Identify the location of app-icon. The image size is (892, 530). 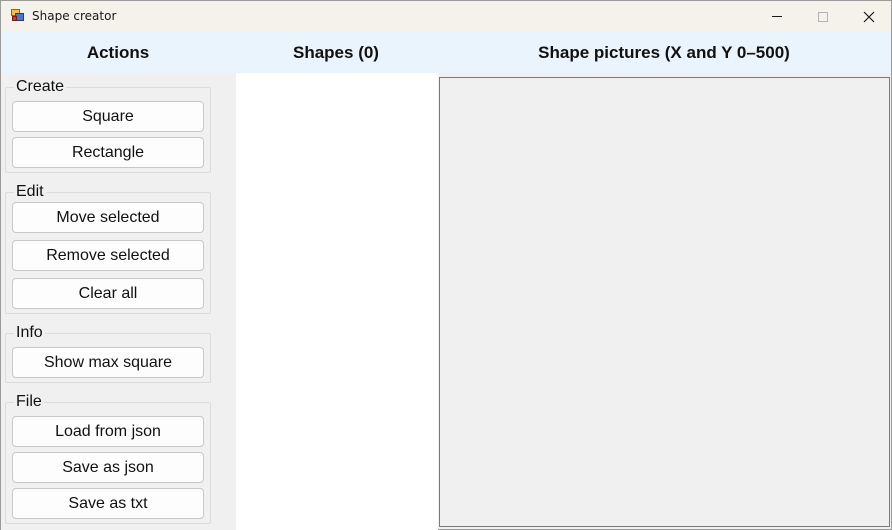
(18, 15).